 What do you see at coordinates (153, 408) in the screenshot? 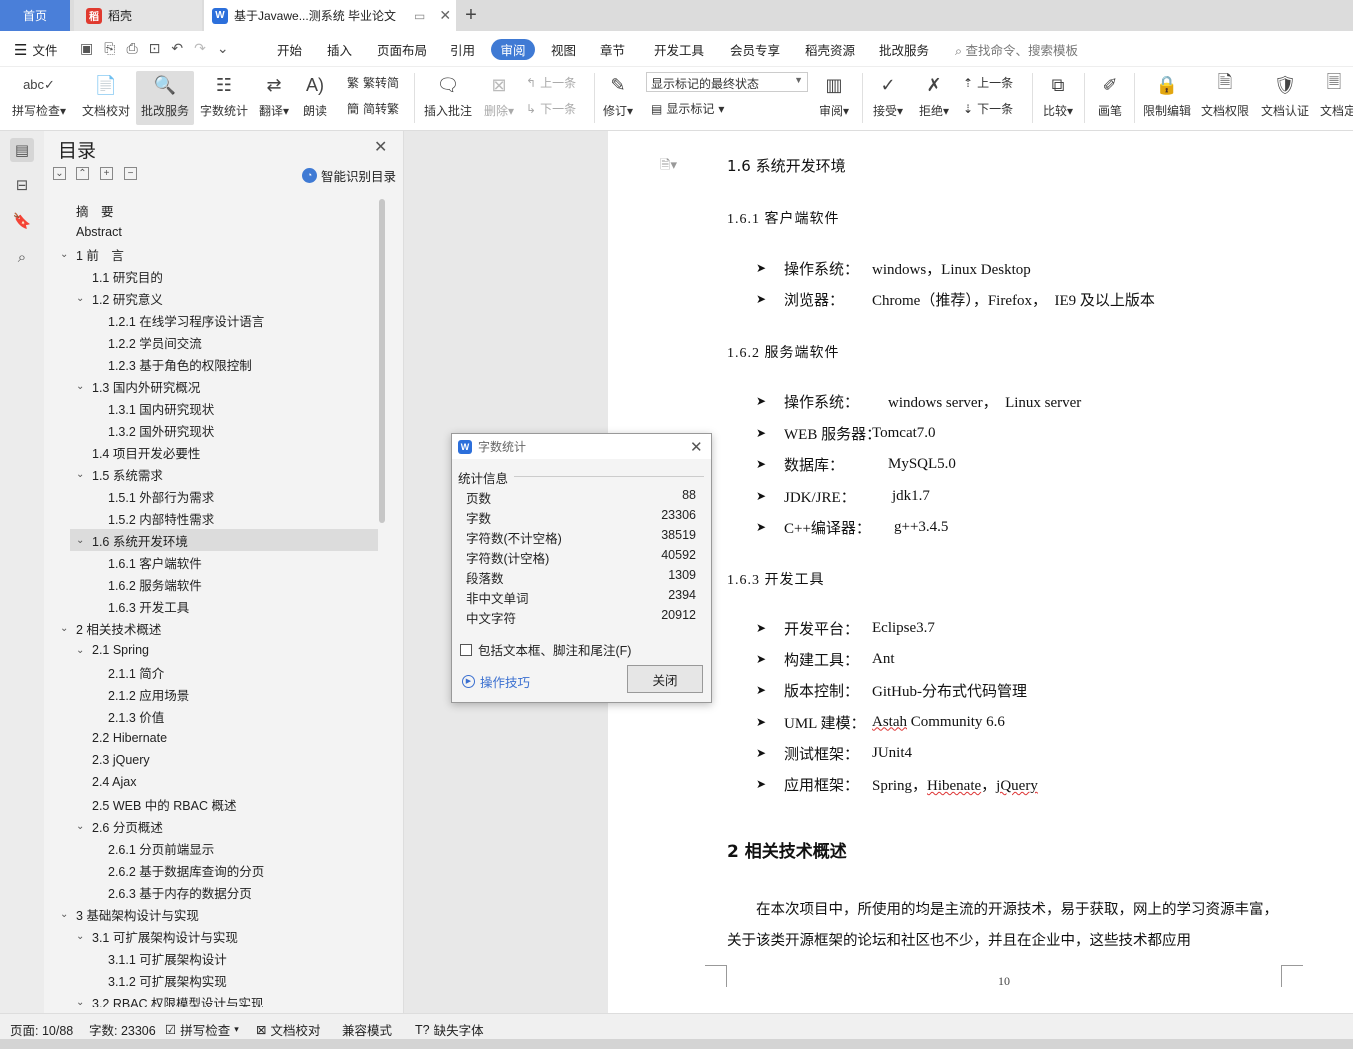
I see `toc-item: 1.3.1 国内研究现状` at bounding box center [153, 408].